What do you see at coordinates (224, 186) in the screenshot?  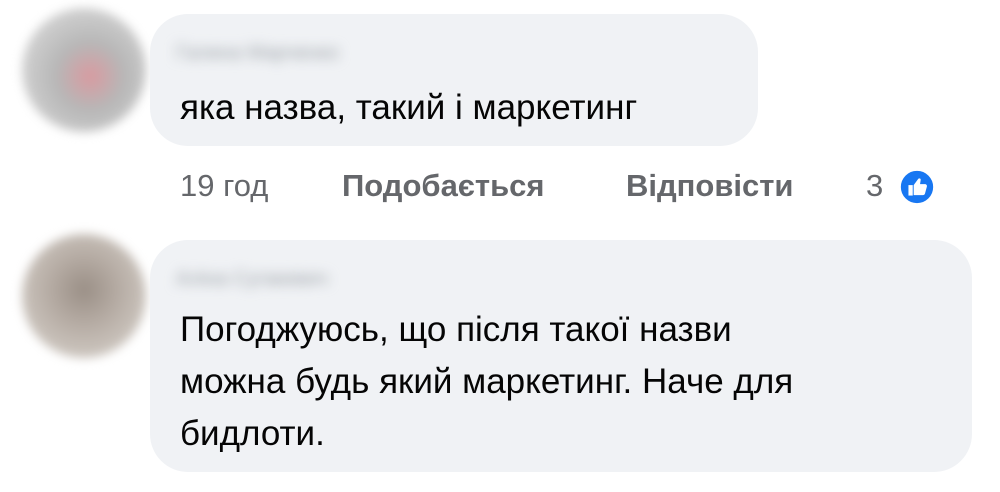 I see `comment-timestamp: 19 год` at bounding box center [224, 186].